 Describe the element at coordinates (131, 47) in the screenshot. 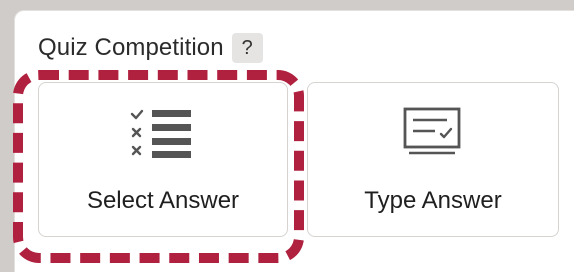

I see `section-title: Quiz Competition` at that location.